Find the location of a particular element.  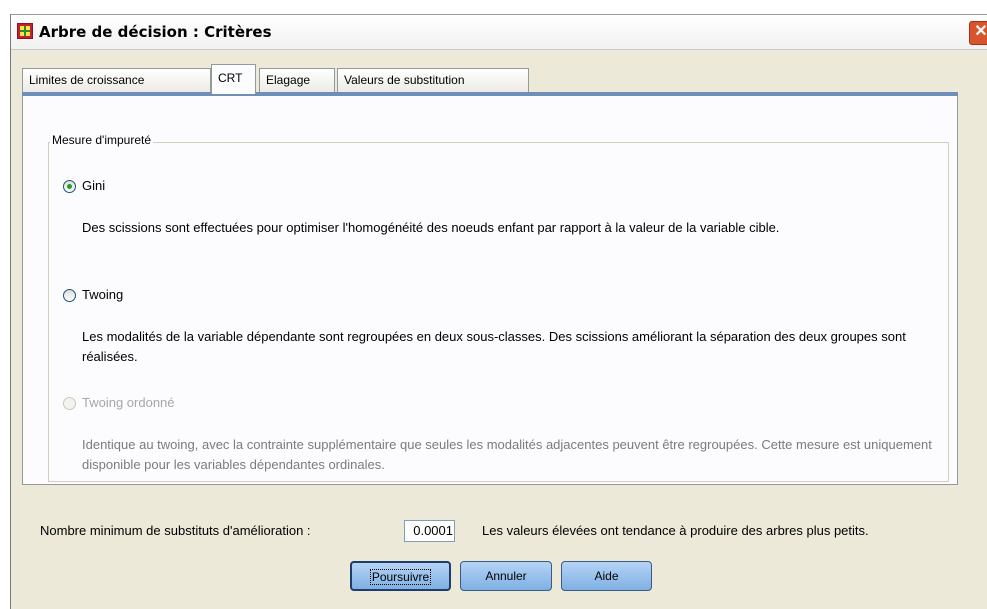

gini-label: Gini is located at coordinates (93, 185).